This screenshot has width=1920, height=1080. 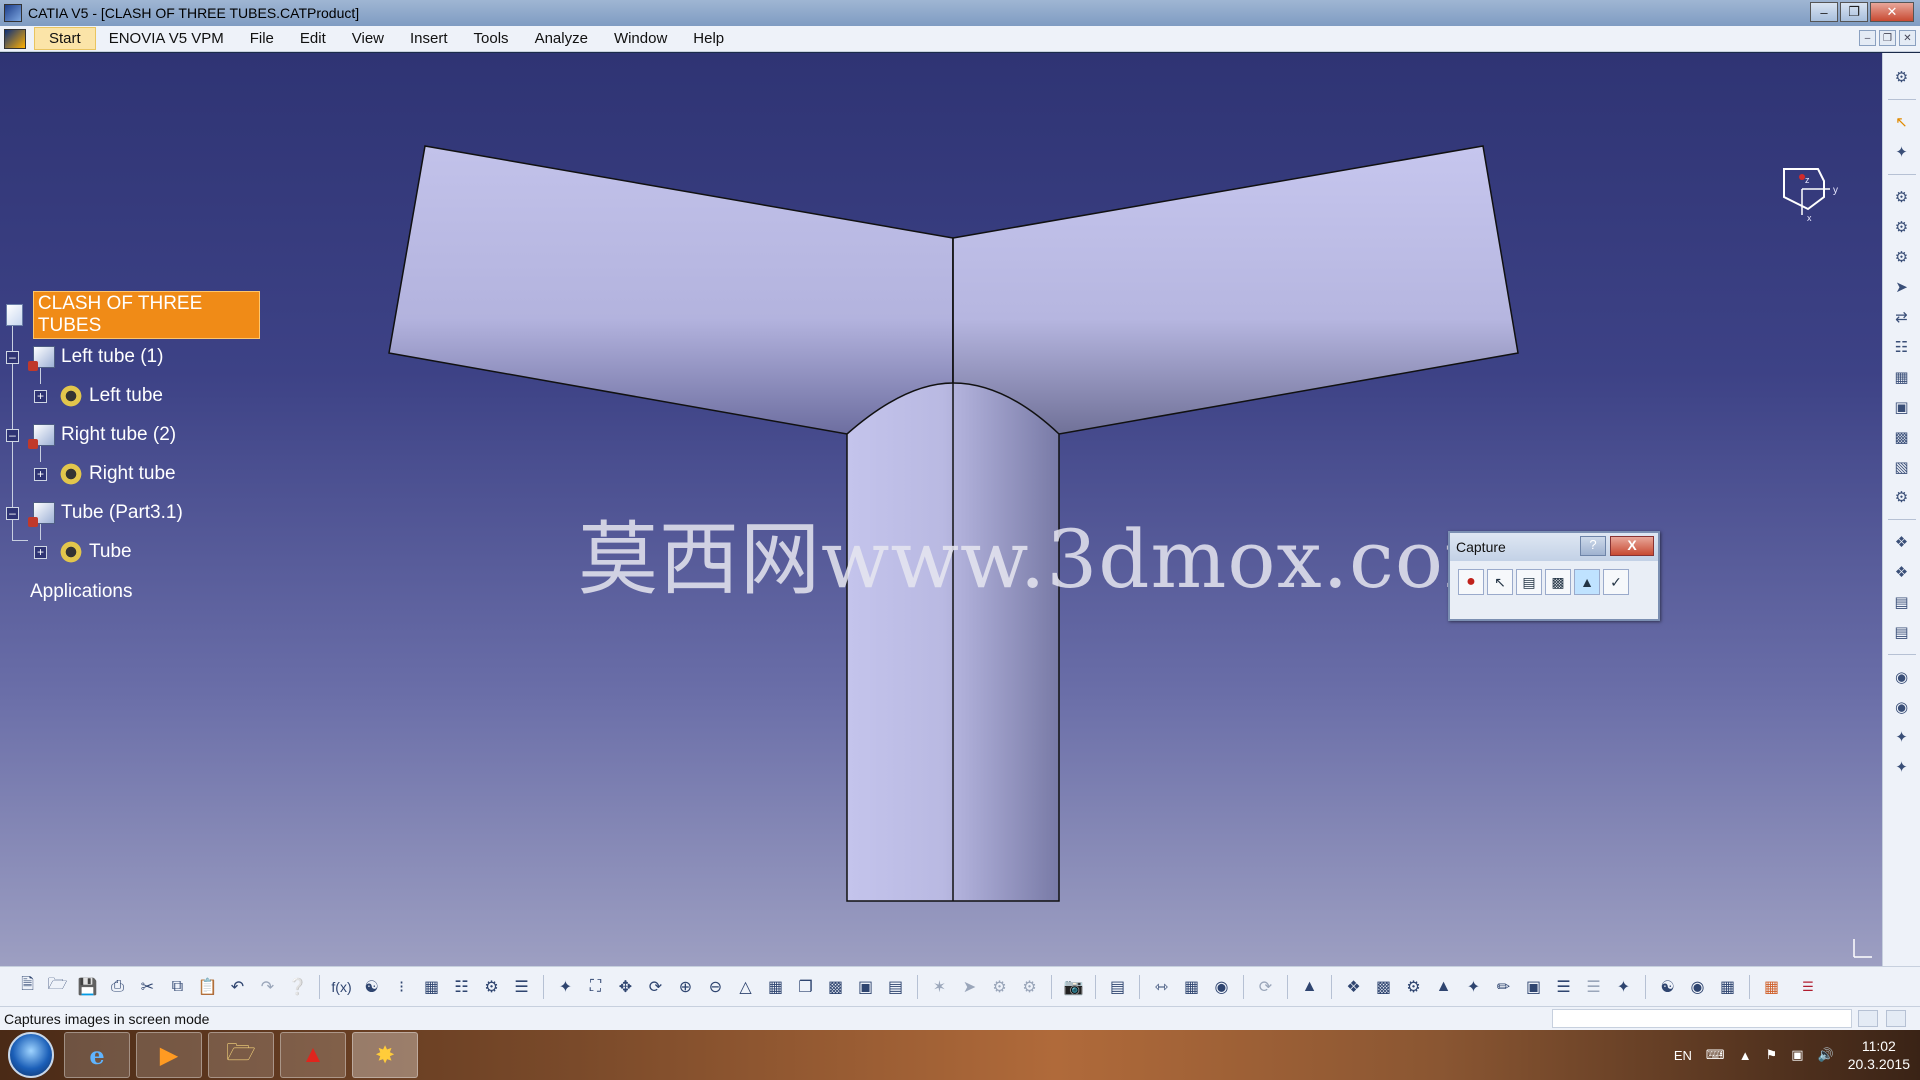 What do you see at coordinates (491, 38) in the screenshot?
I see `menu-tools: Tools` at bounding box center [491, 38].